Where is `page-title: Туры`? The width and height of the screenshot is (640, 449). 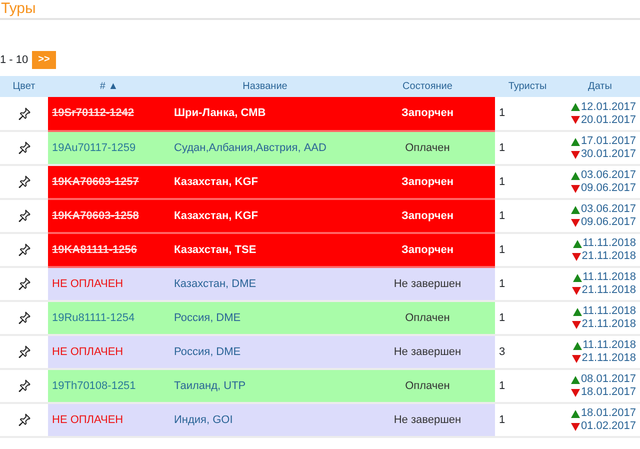
page-title: Туры is located at coordinates (18, 9).